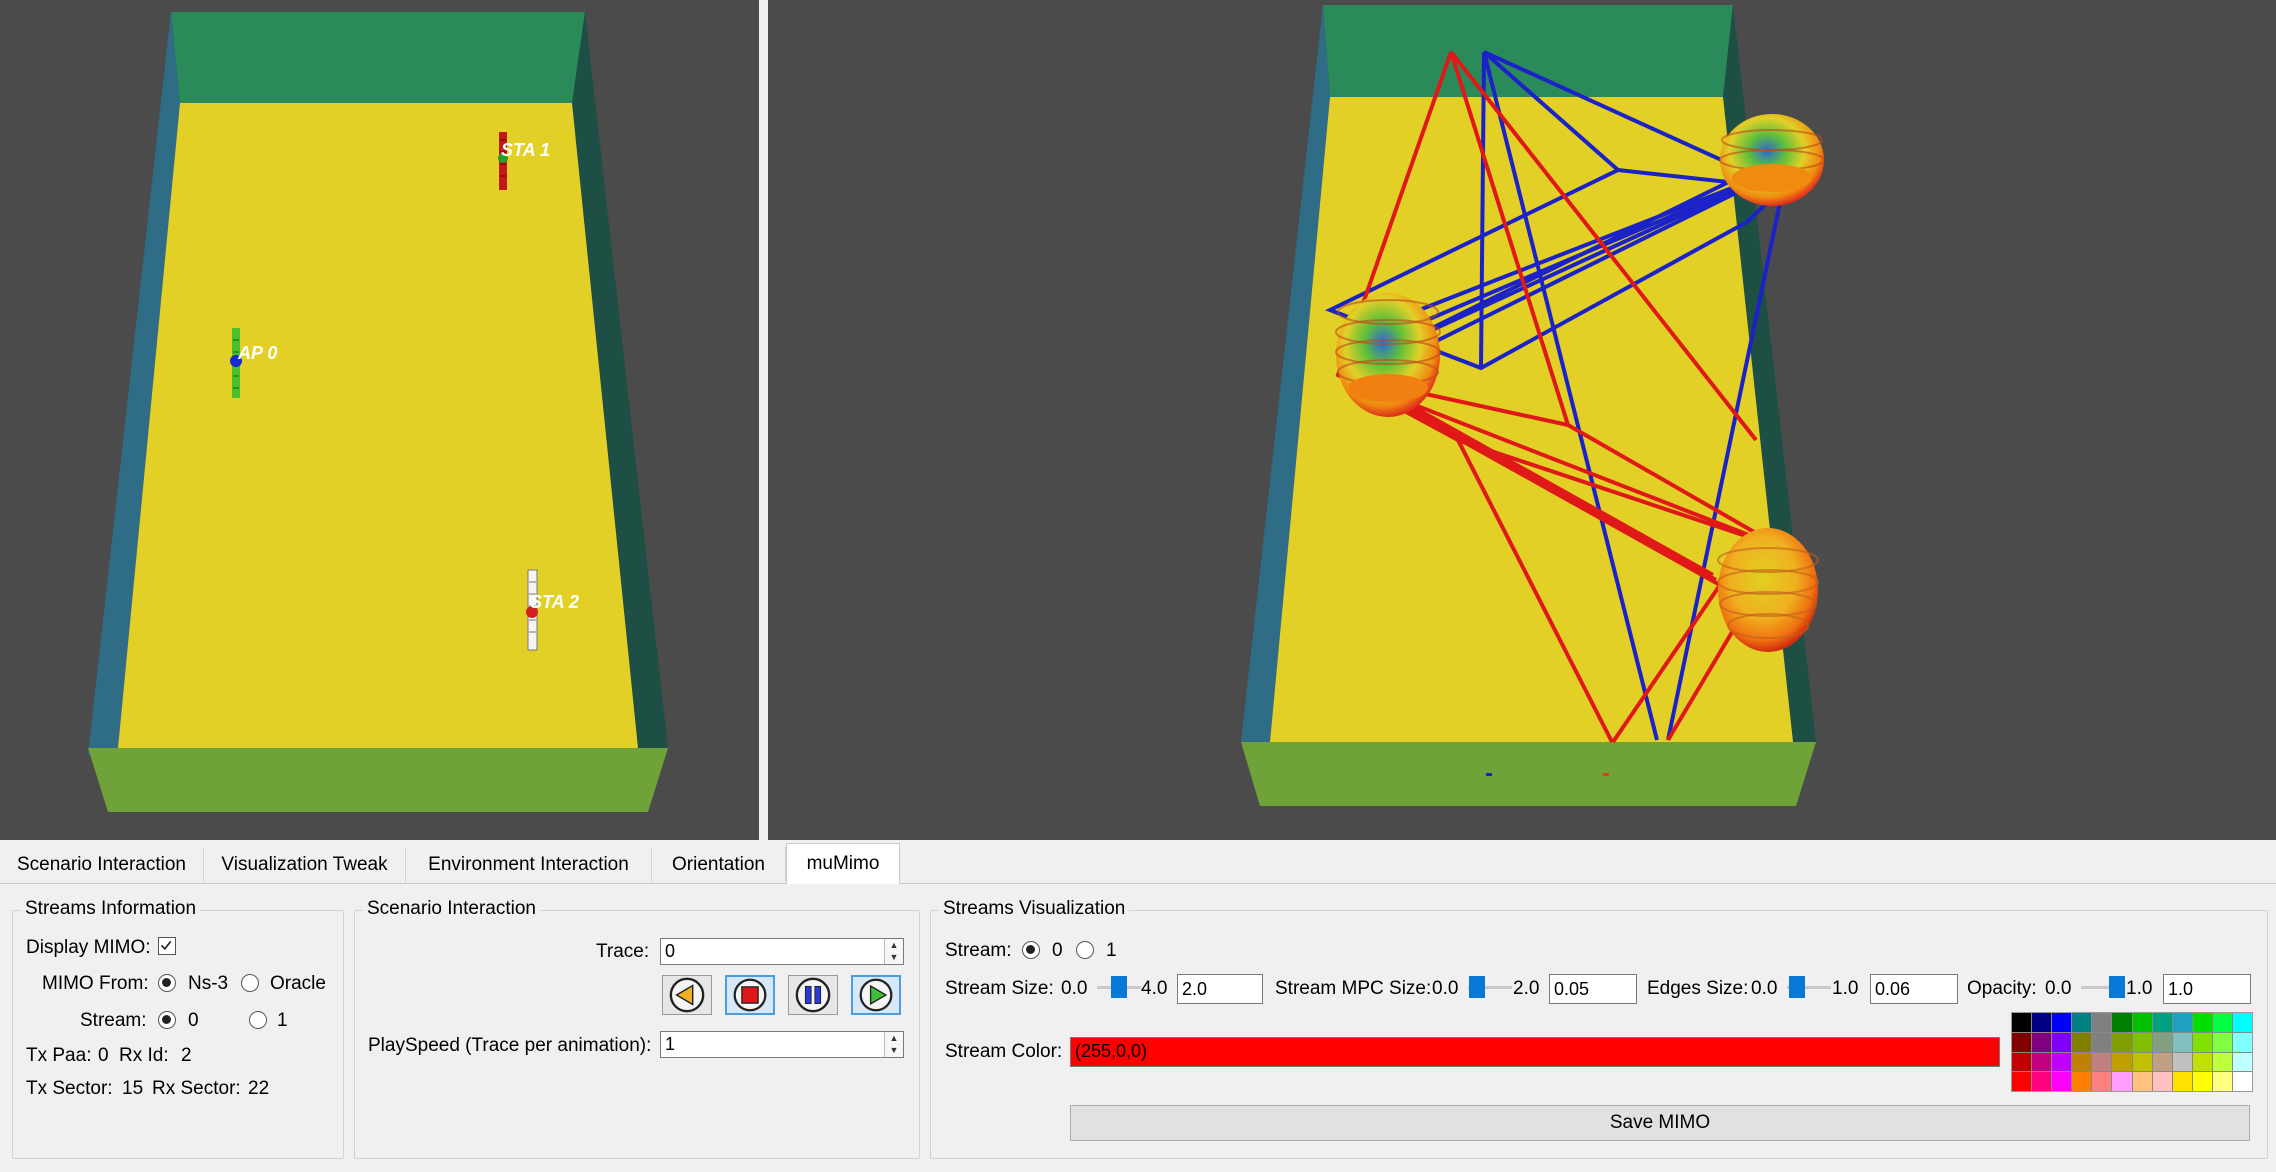 The image size is (2276, 1172). What do you see at coordinates (69, 1088) in the screenshot?
I see `tx-sector-label: Tx Sector:` at bounding box center [69, 1088].